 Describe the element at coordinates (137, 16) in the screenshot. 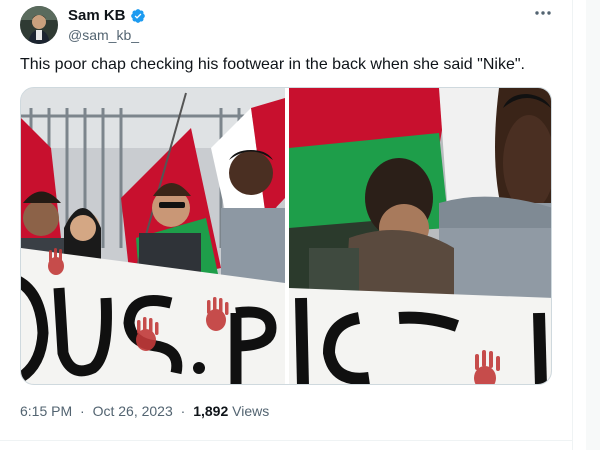

I see `verified-badge-icon` at that location.